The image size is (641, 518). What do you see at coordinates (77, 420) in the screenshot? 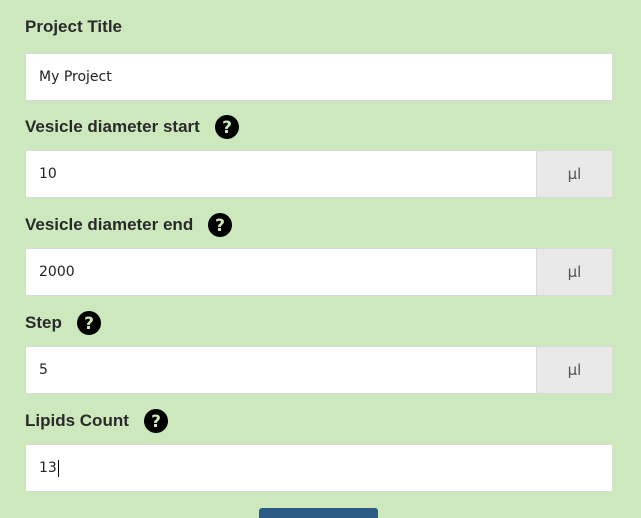
I see `lipids-count-label: Lipids Count` at bounding box center [77, 420].